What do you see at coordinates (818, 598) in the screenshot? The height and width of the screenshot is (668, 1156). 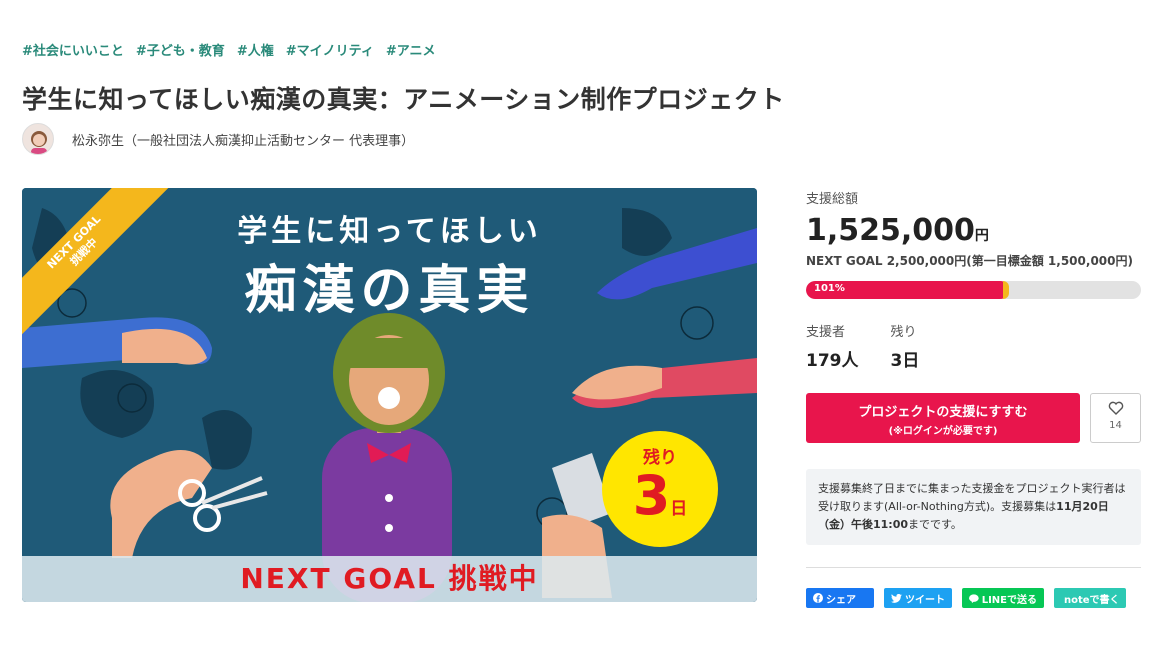 I see `facebook-icon` at bounding box center [818, 598].